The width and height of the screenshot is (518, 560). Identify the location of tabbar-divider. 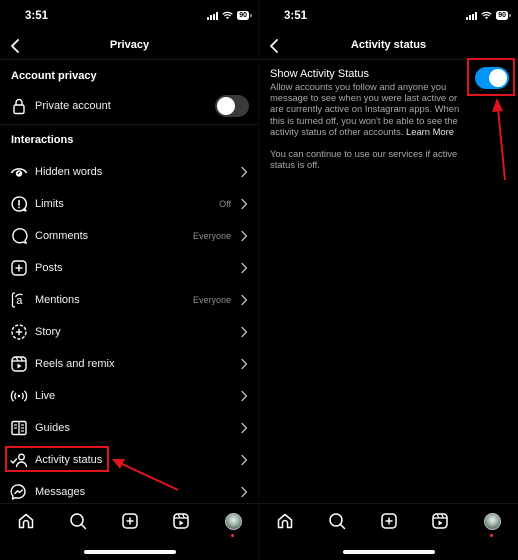
(129, 503).